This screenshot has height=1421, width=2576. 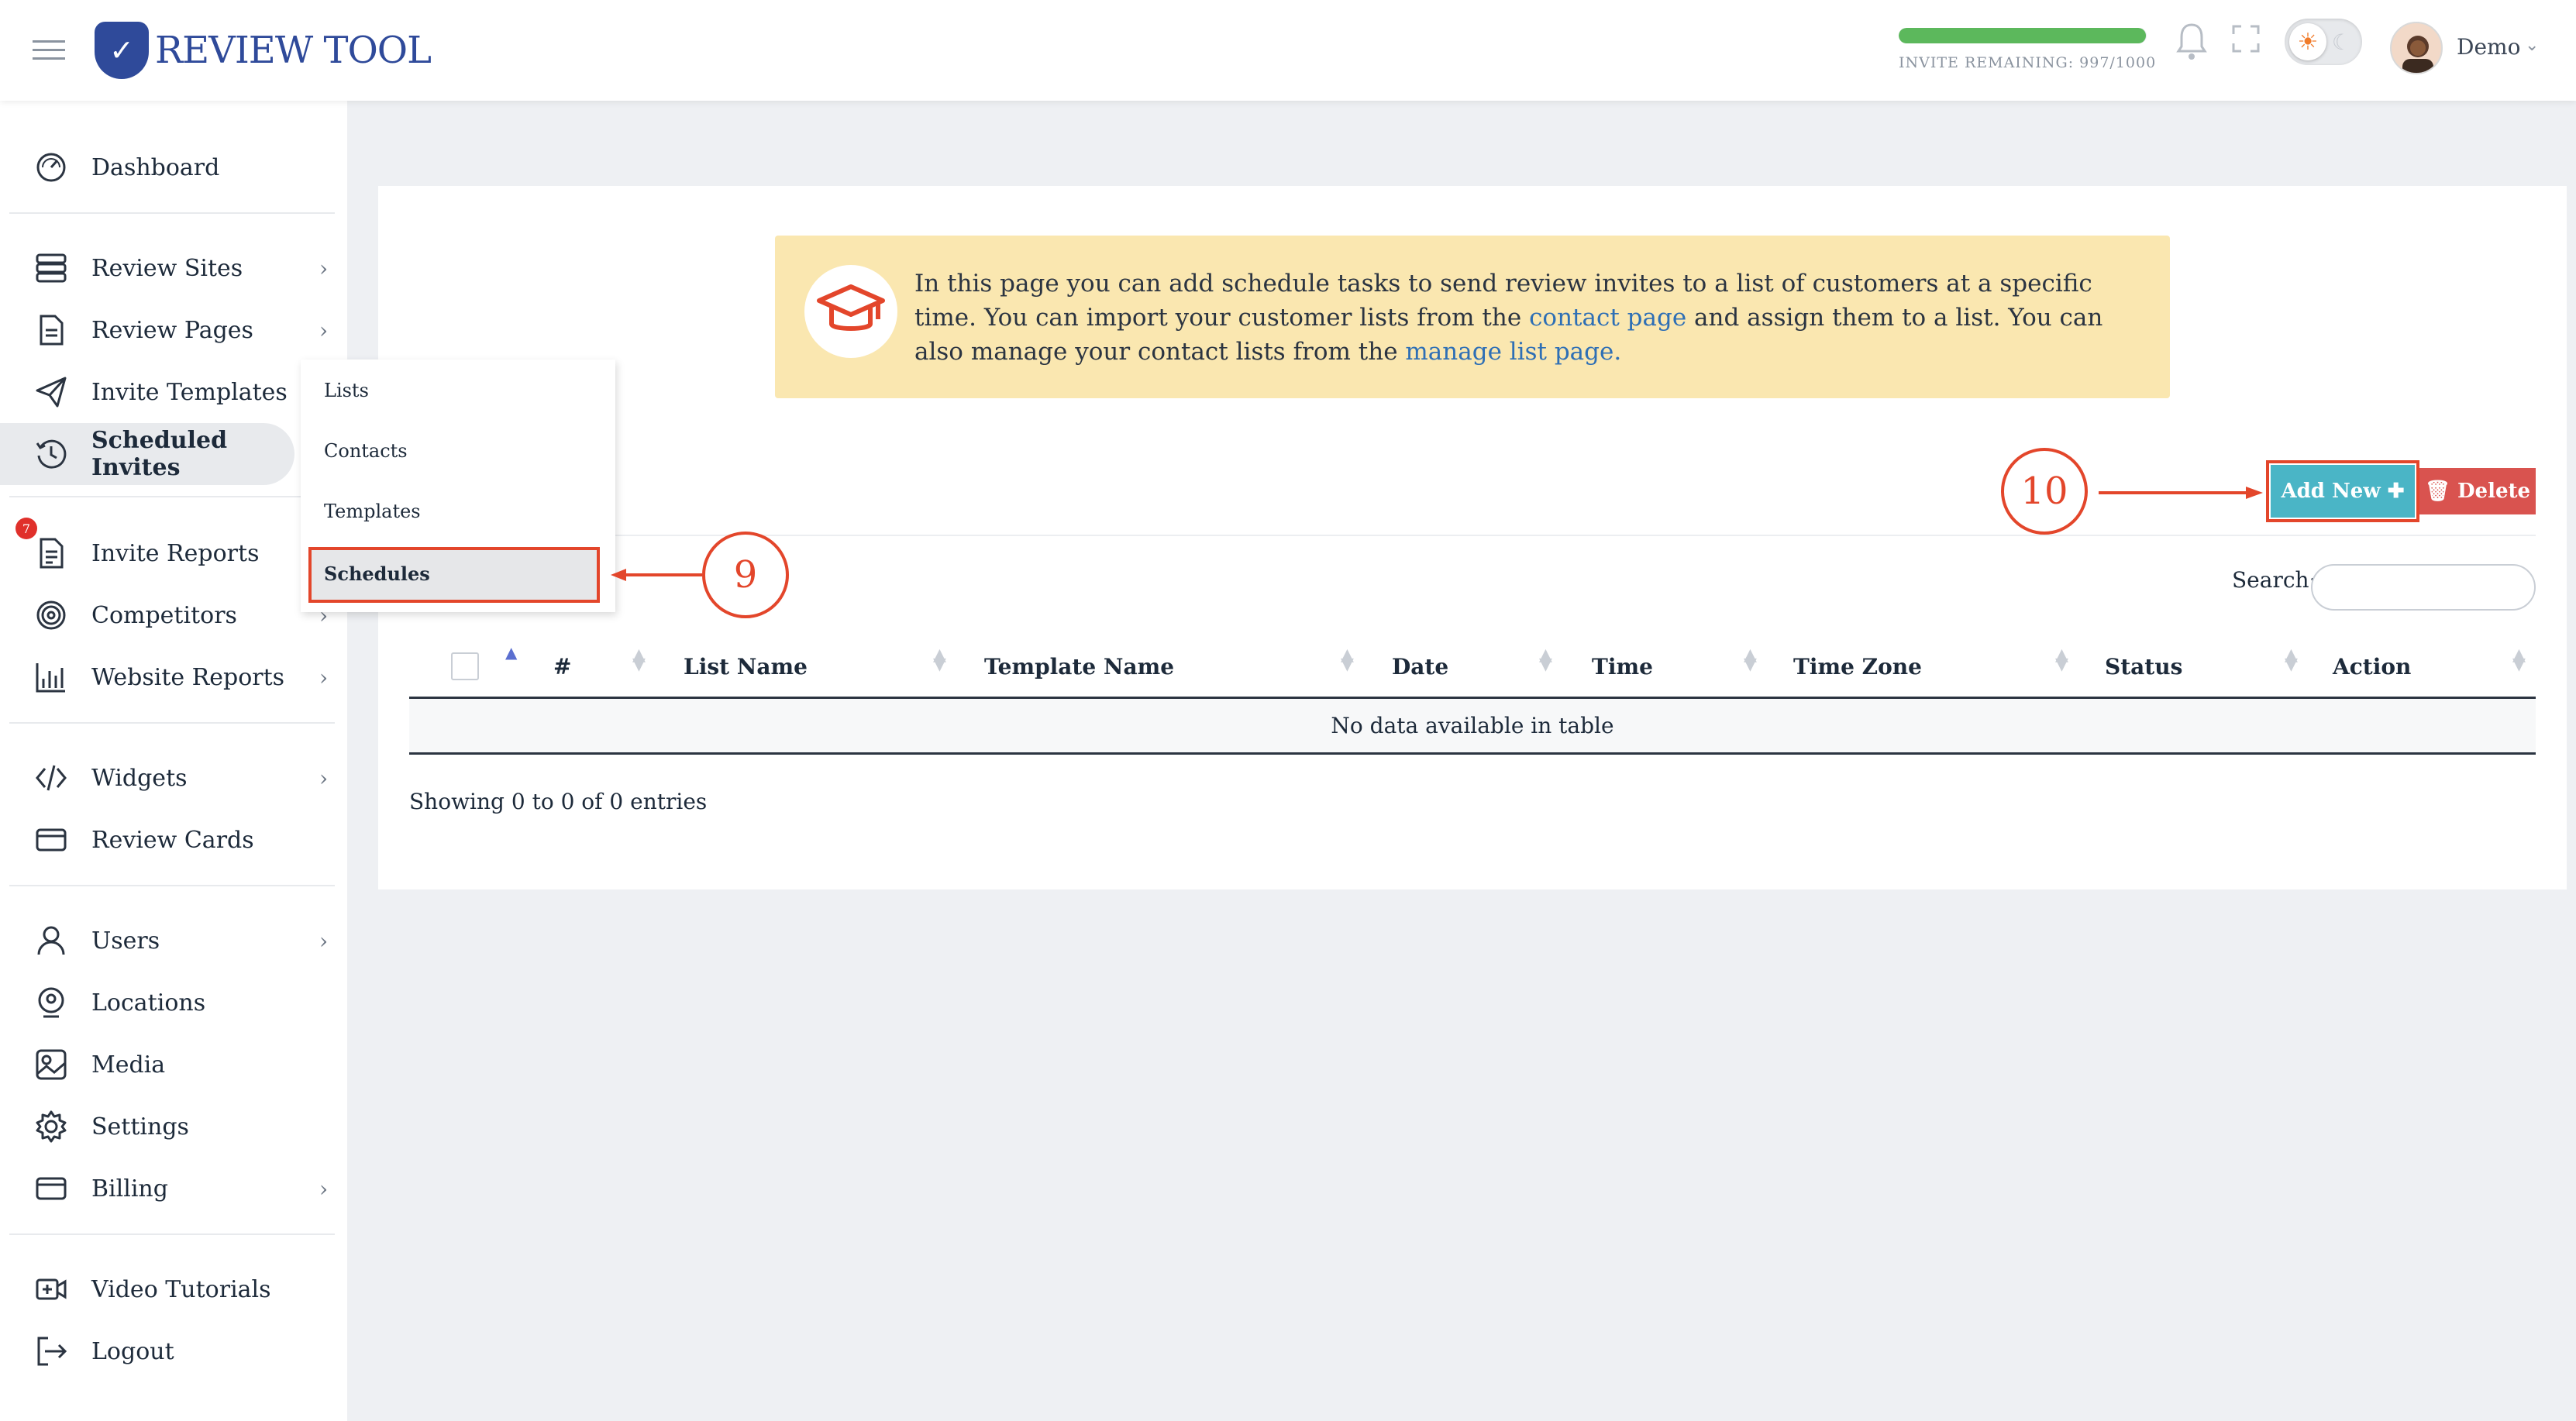 What do you see at coordinates (51, 840) in the screenshot?
I see `card-icon` at bounding box center [51, 840].